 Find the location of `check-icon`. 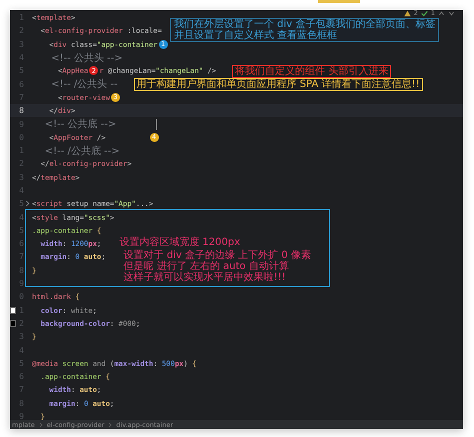

check-icon is located at coordinates (424, 13).